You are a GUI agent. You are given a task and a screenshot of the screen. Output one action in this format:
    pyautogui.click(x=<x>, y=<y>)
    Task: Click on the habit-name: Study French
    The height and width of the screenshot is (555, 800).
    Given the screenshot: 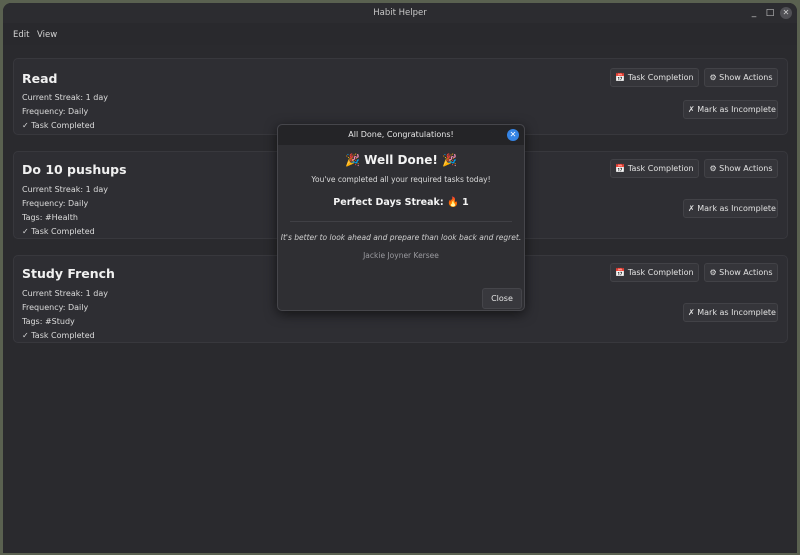 What is the action you would take?
    pyautogui.click(x=68, y=273)
    